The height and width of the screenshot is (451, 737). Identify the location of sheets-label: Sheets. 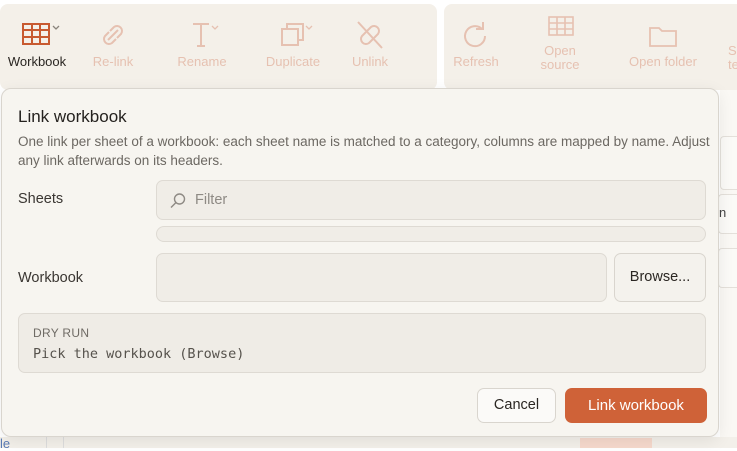
(41, 199).